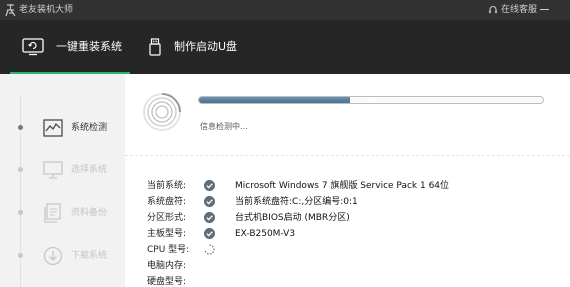 The width and height of the screenshot is (570, 287). I want to click on sidebar-step-label: 选择系统, so click(89, 170).